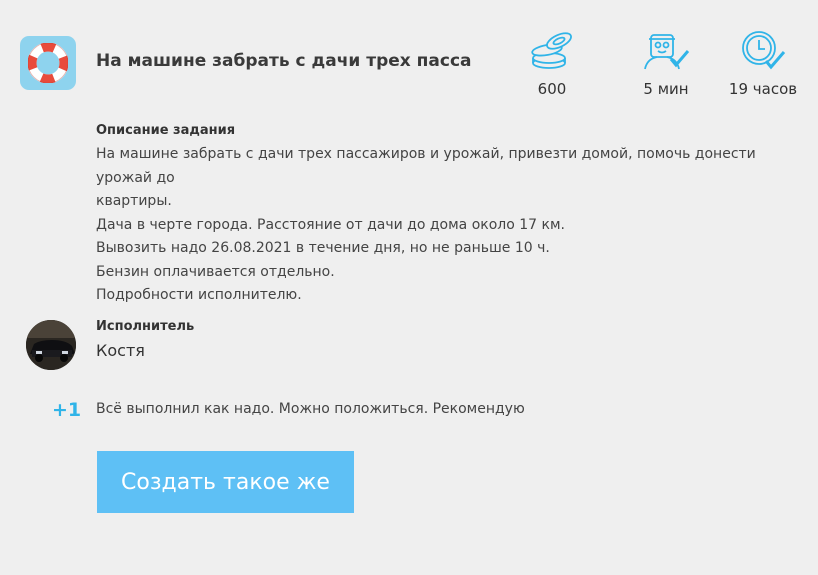 The image size is (818, 575). I want to click on review-rating: +1, so click(67, 410).